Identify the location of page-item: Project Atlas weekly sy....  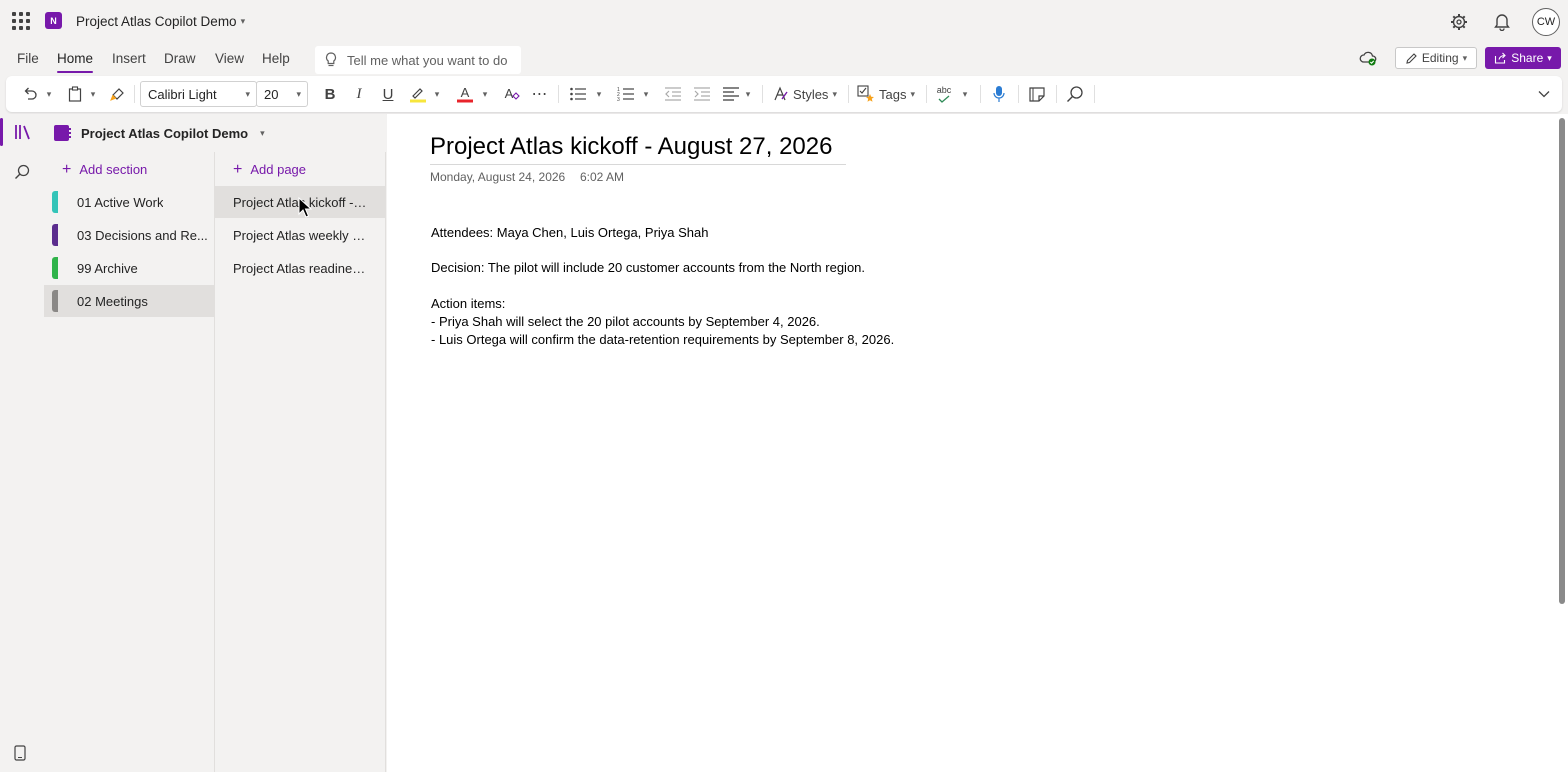
(300, 235).